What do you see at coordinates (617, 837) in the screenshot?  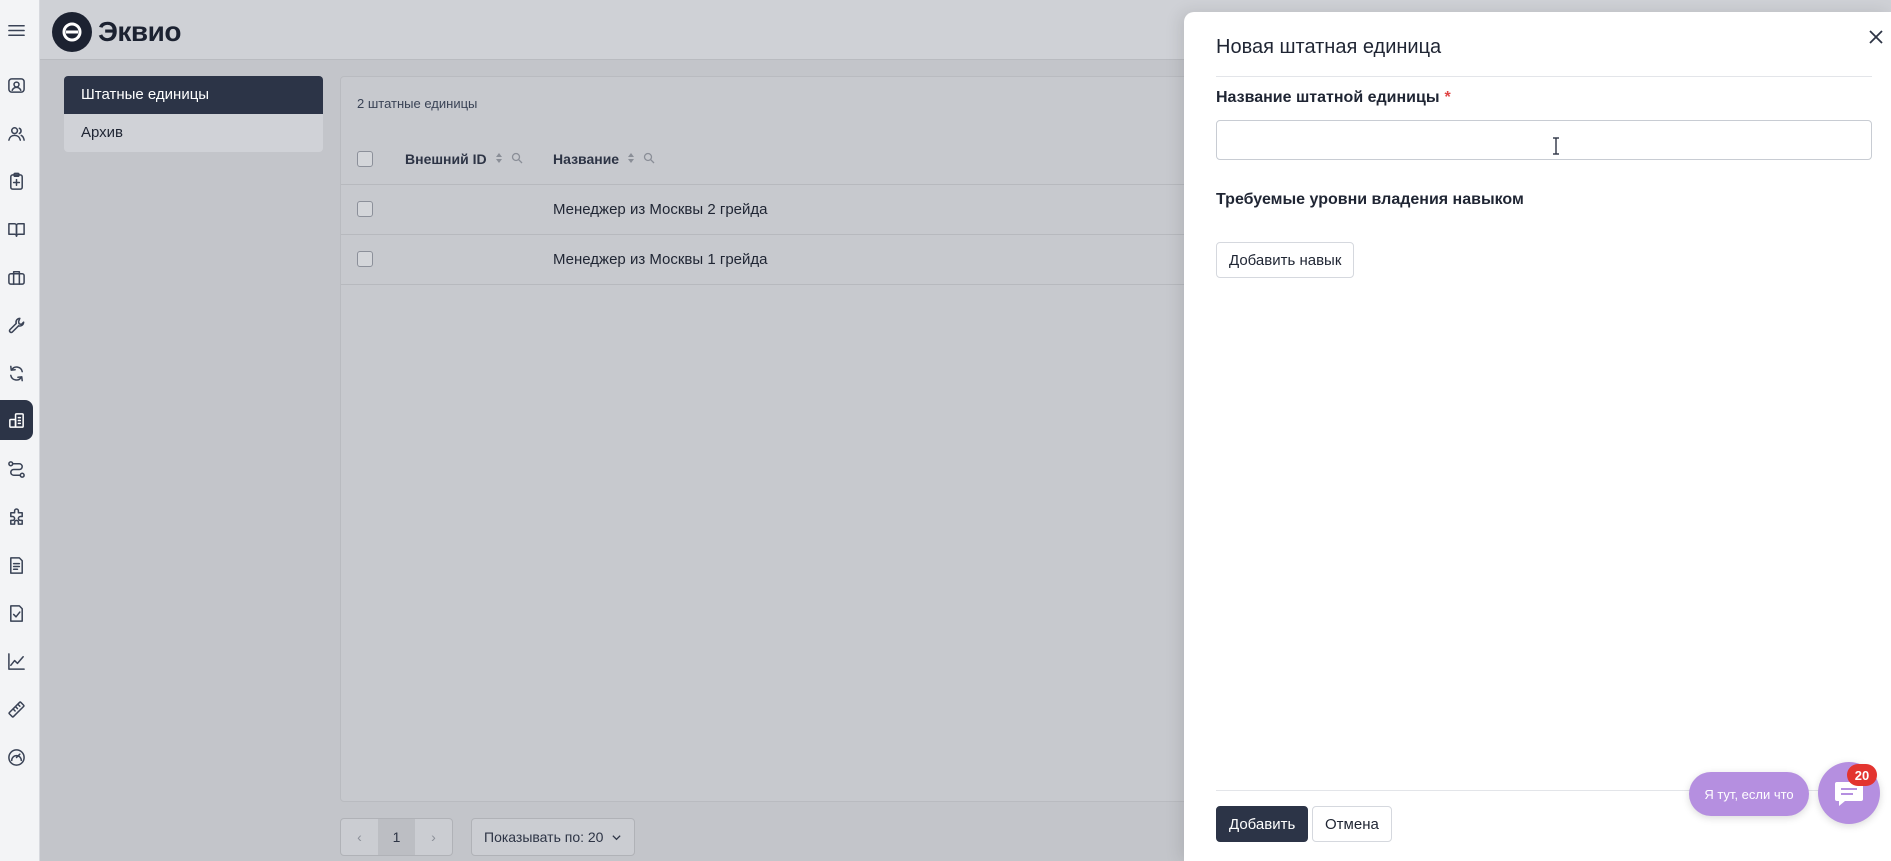 I see `chevron-down-icon` at bounding box center [617, 837].